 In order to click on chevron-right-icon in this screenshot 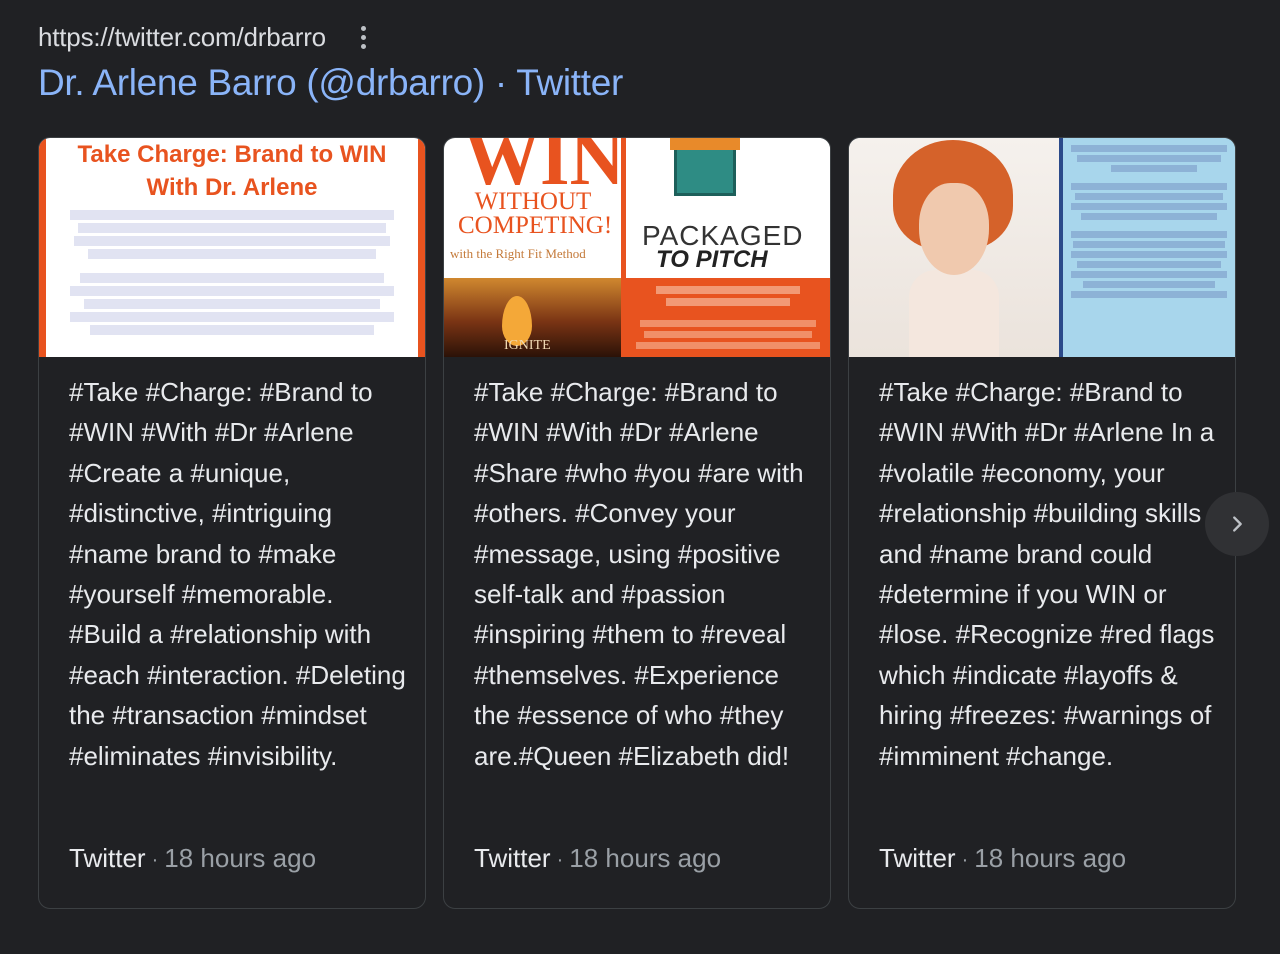, I will do `click(1237, 524)`.